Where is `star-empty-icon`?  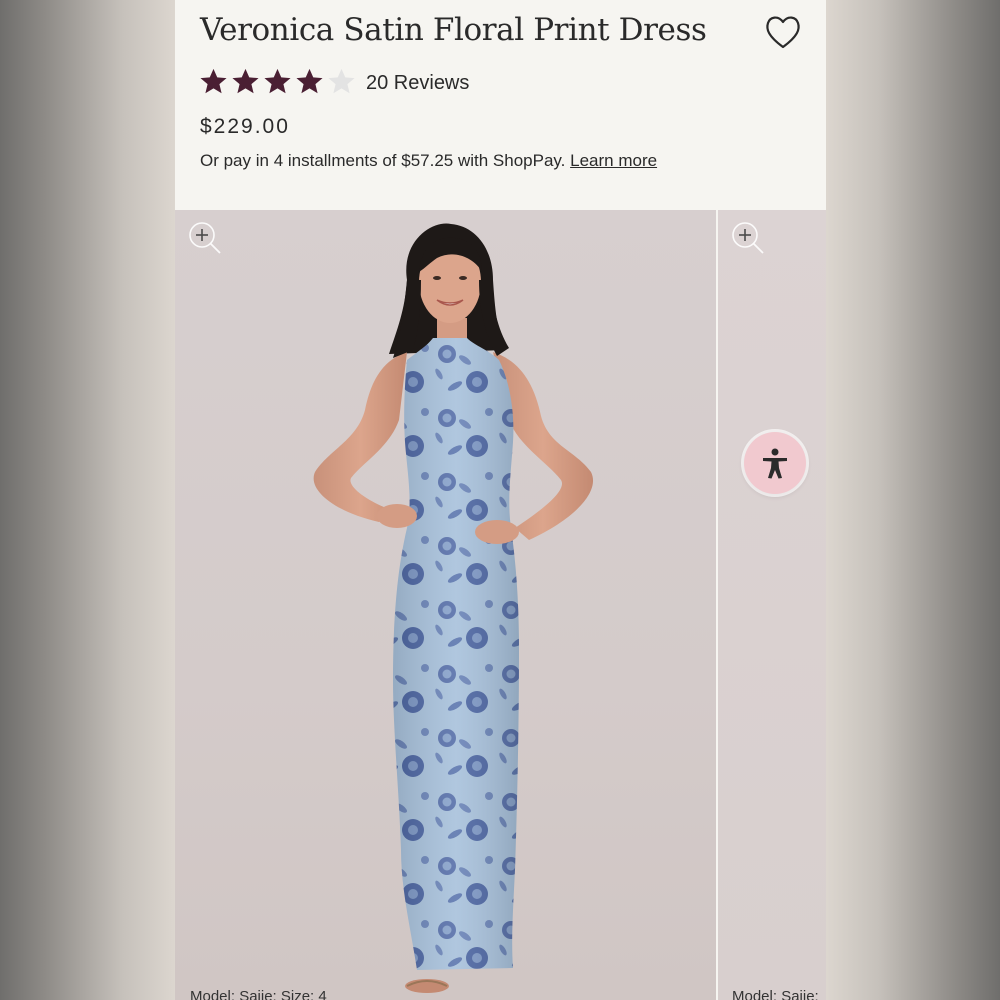 star-empty-icon is located at coordinates (341, 81).